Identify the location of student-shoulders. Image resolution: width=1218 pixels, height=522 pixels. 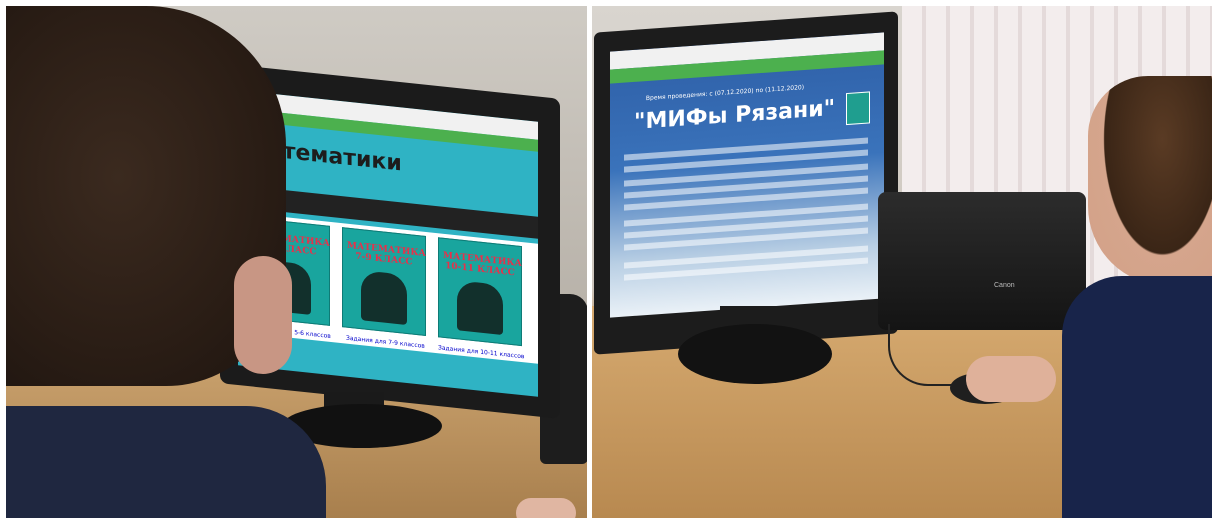
(166, 462).